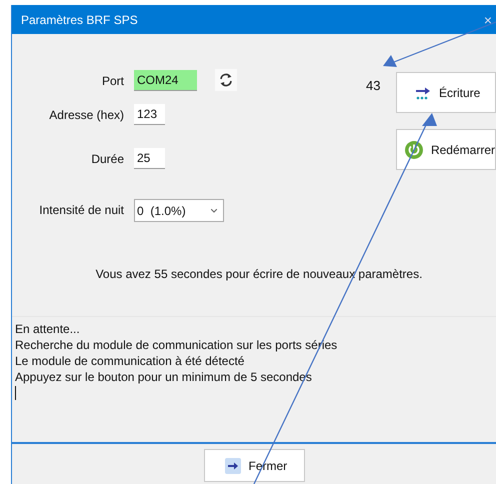 The width and height of the screenshot is (496, 484). Describe the element at coordinates (165, 80) in the screenshot. I see `port-field: COM24` at that location.